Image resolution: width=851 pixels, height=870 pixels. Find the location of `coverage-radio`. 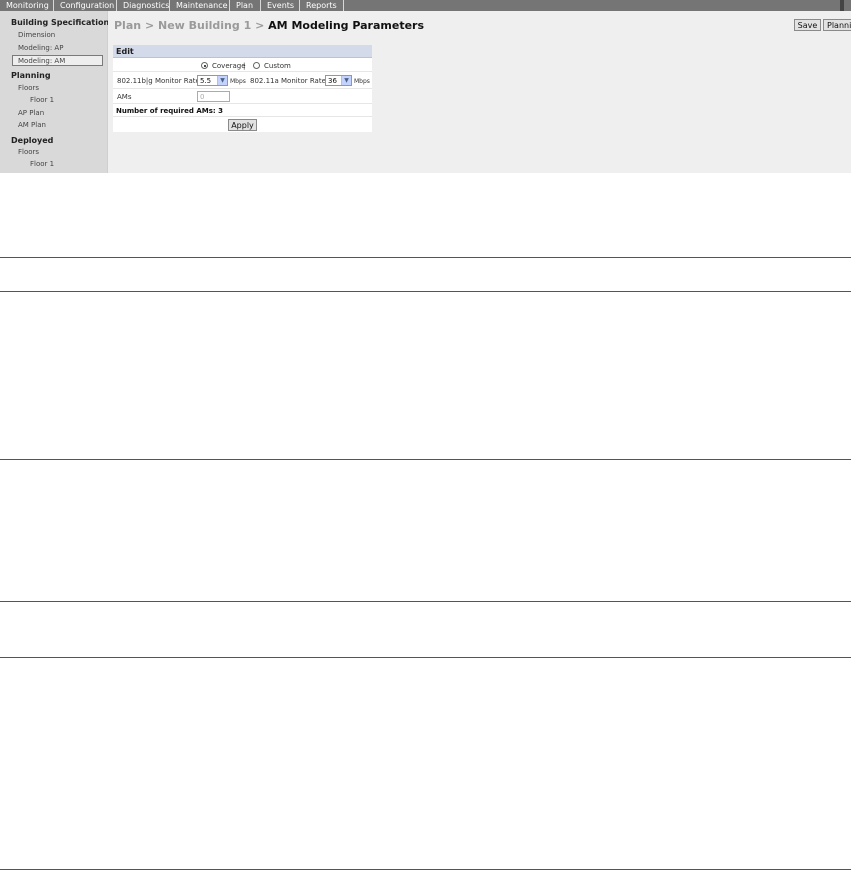

coverage-radio is located at coordinates (204, 65).